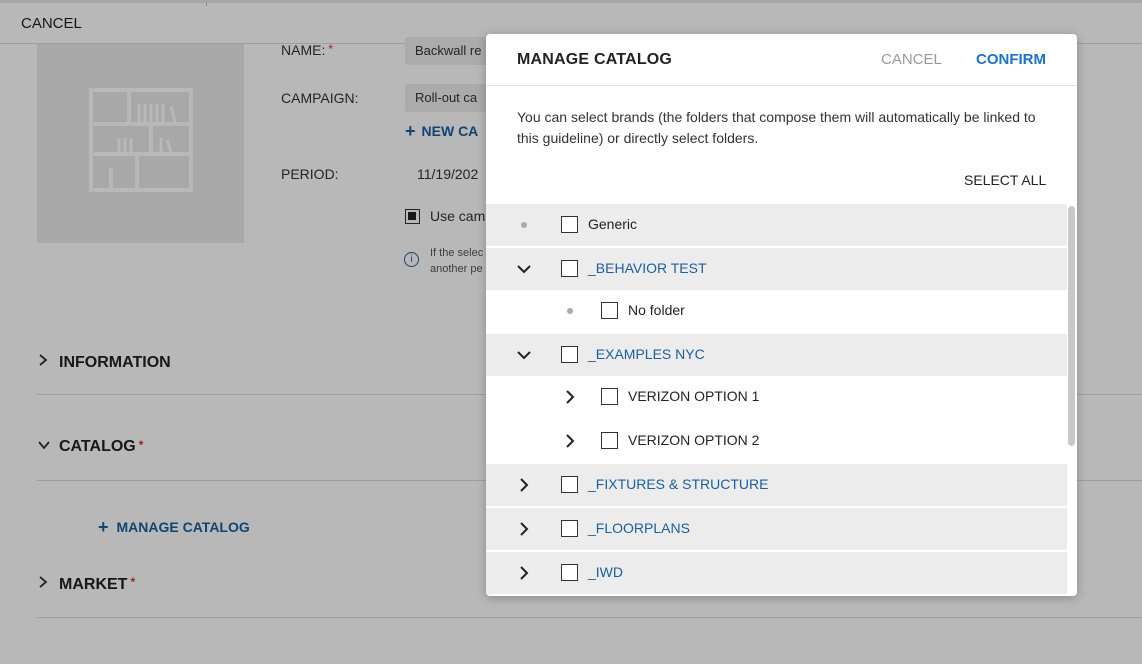 The height and width of the screenshot is (664, 1142). Describe the element at coordinates (639, 528) in the screenshot. I see `item-label: _FLOORPLANS` at that location.